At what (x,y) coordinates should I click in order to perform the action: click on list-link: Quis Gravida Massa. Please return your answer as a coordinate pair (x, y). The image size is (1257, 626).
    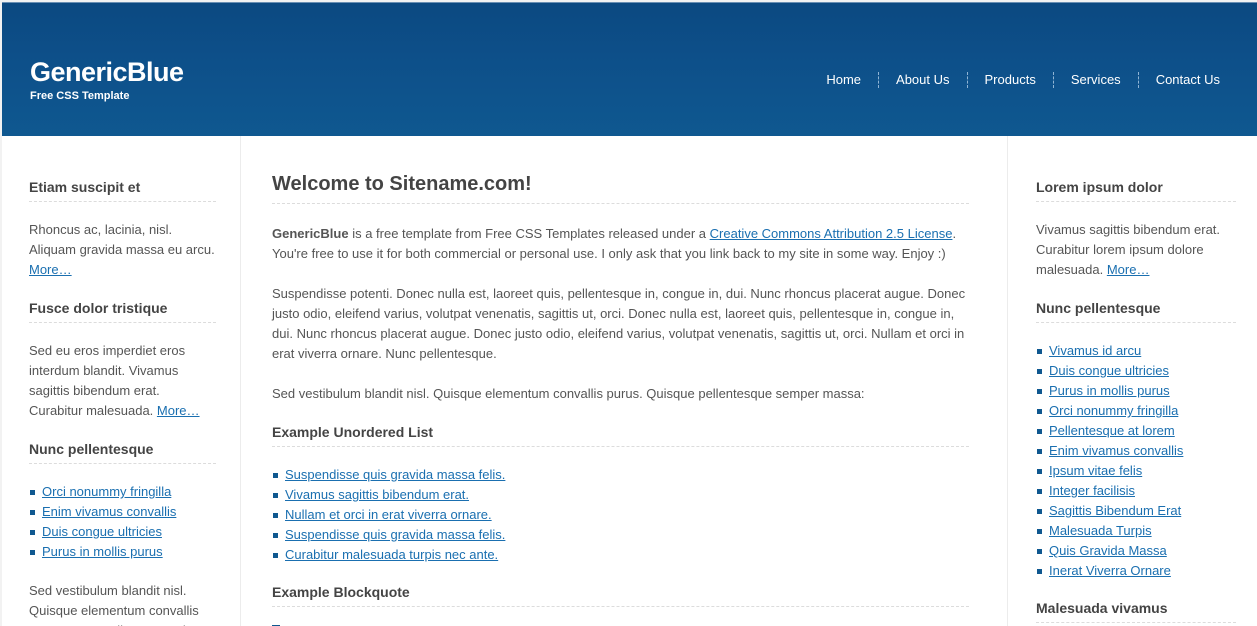
    Looking at the image, I should click on (1108, 550).